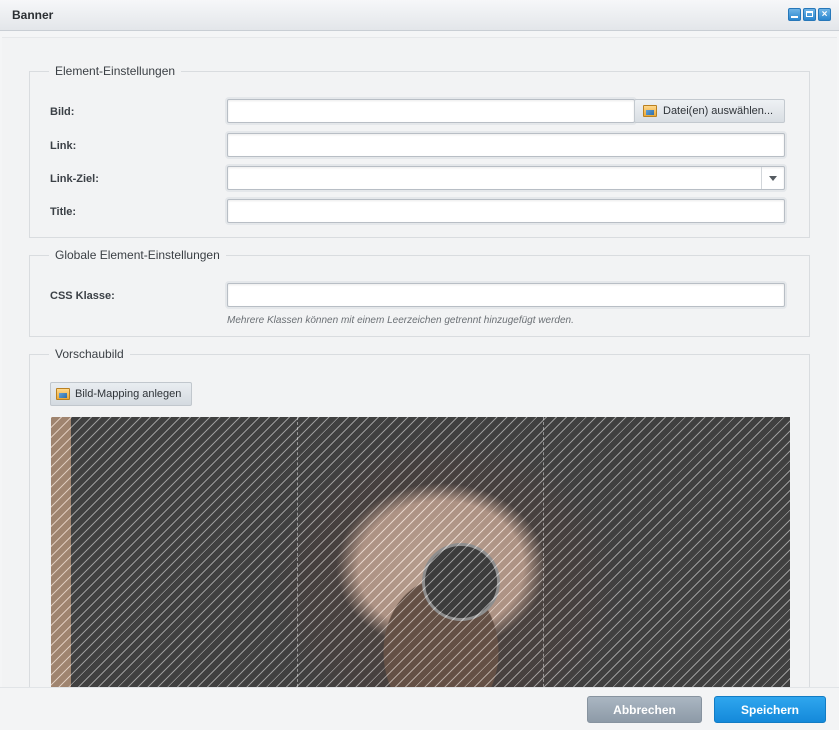 The image size is (839, 730). I want to click on title-row: Title:, so click(420, 212).